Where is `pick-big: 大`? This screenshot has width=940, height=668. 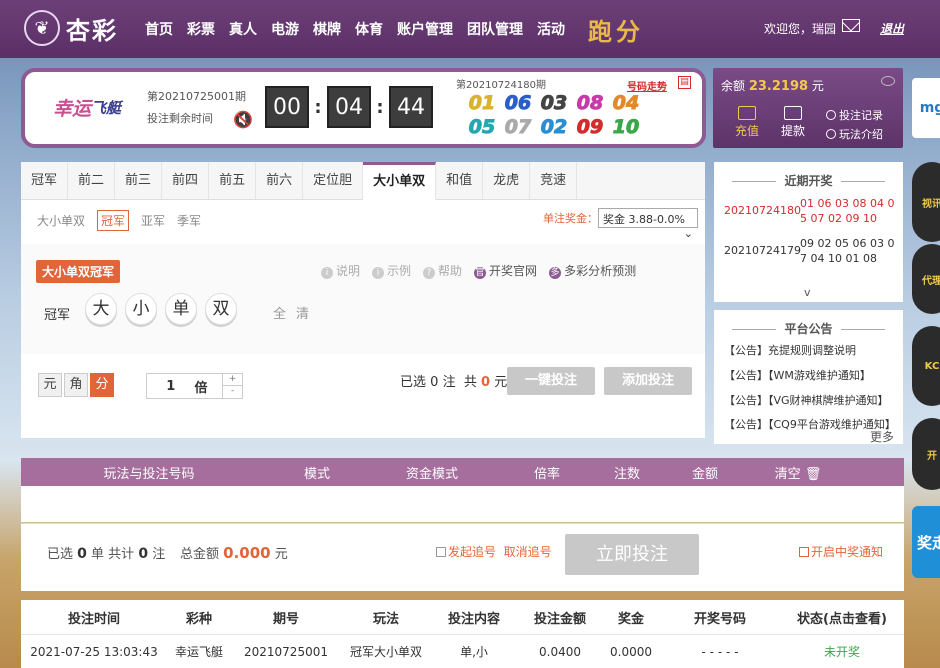 pick-big: 大 is located at coordinates (101, 309).